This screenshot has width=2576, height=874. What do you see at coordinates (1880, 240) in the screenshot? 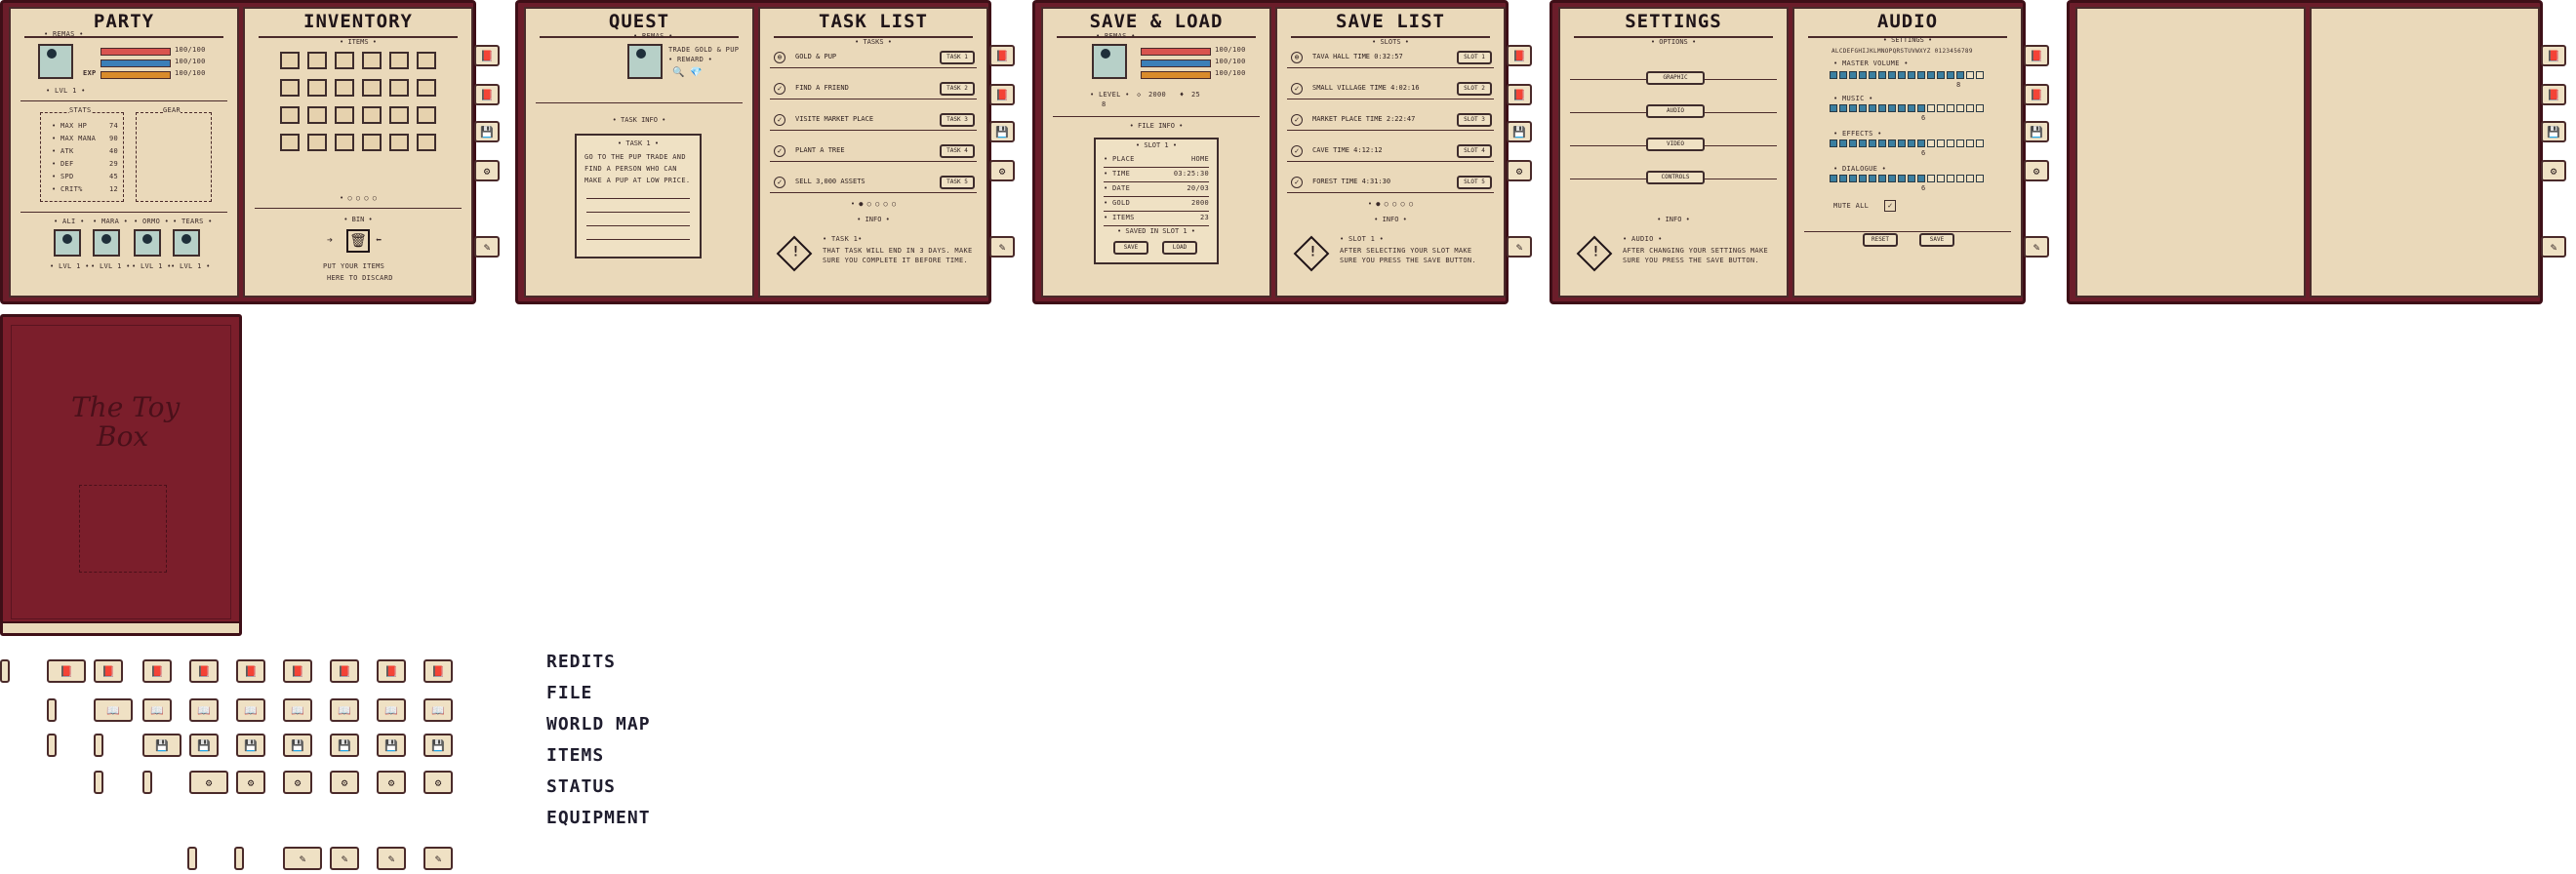
I see `reset-button: RESET` at bounding box center [1880, 240].